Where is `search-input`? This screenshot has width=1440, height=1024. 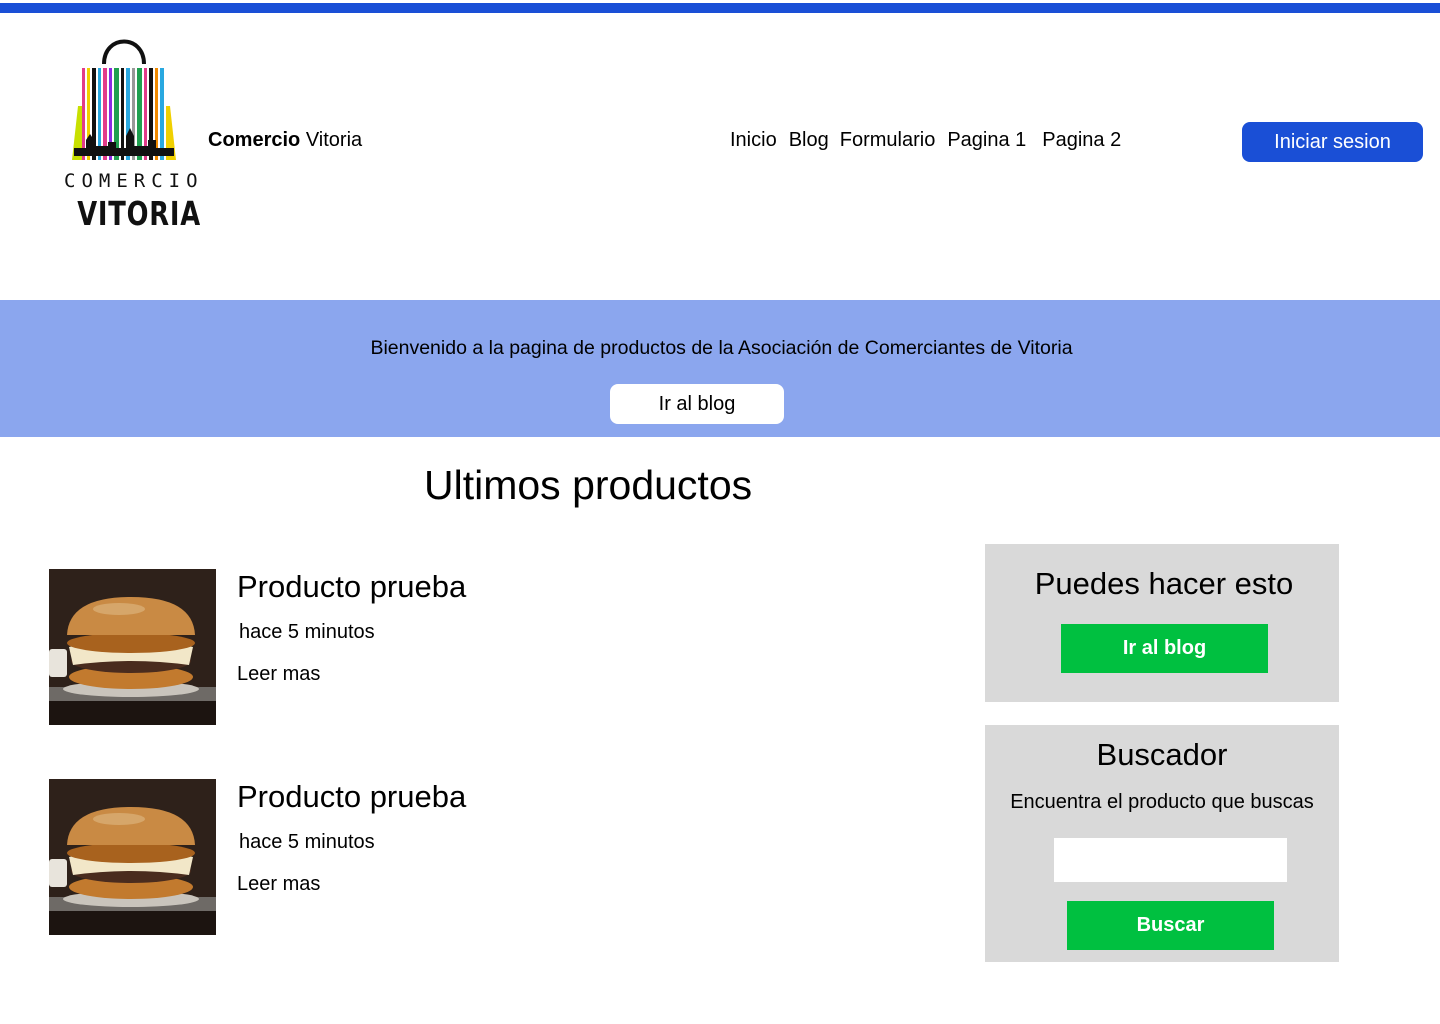
search-input is located at coordinates (1170, 860).